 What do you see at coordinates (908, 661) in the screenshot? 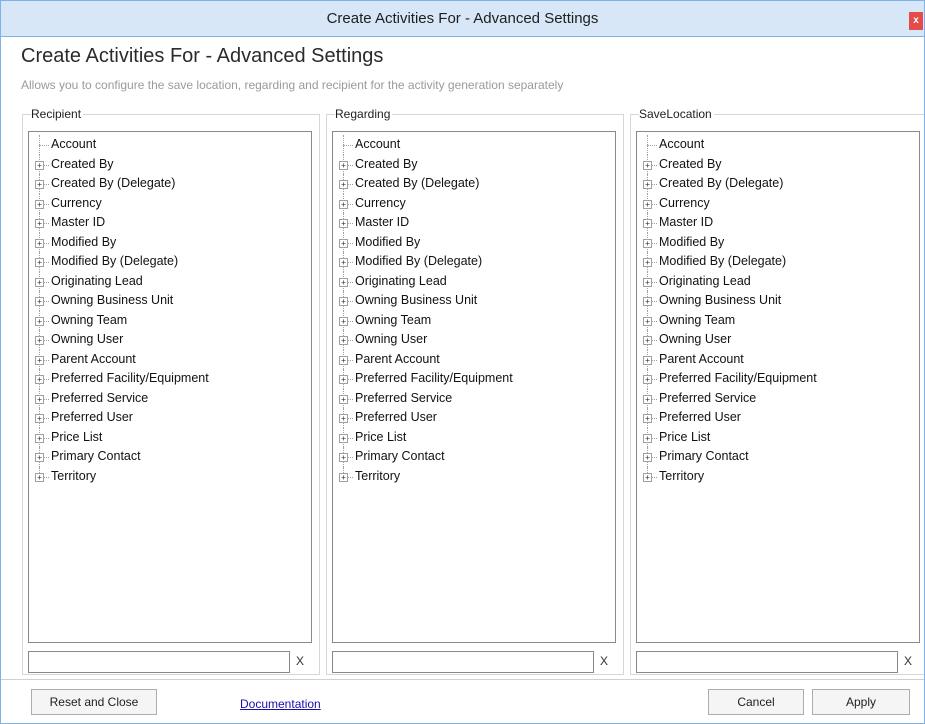
I see `savelocation-clear-button: X` at bounding box center [908, 661].